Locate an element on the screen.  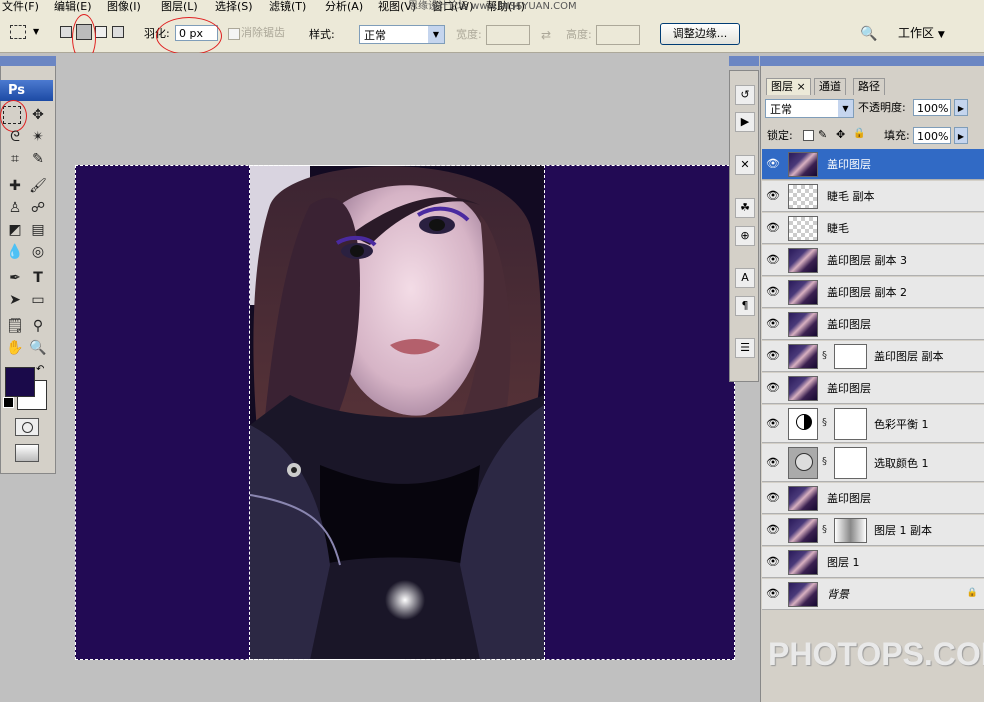
zoom-tool-icon: 🔍 is located at coordinates (38, 348).